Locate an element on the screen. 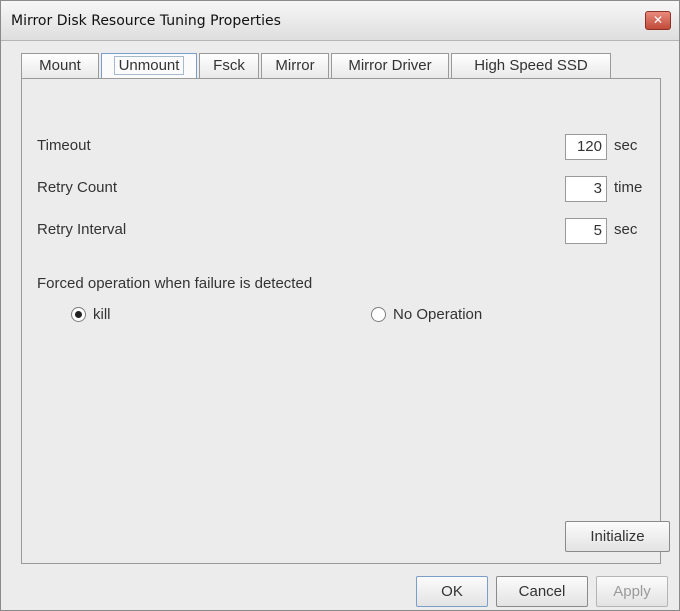  tab-unmount: Unmount is located at coordinates (149, 66).